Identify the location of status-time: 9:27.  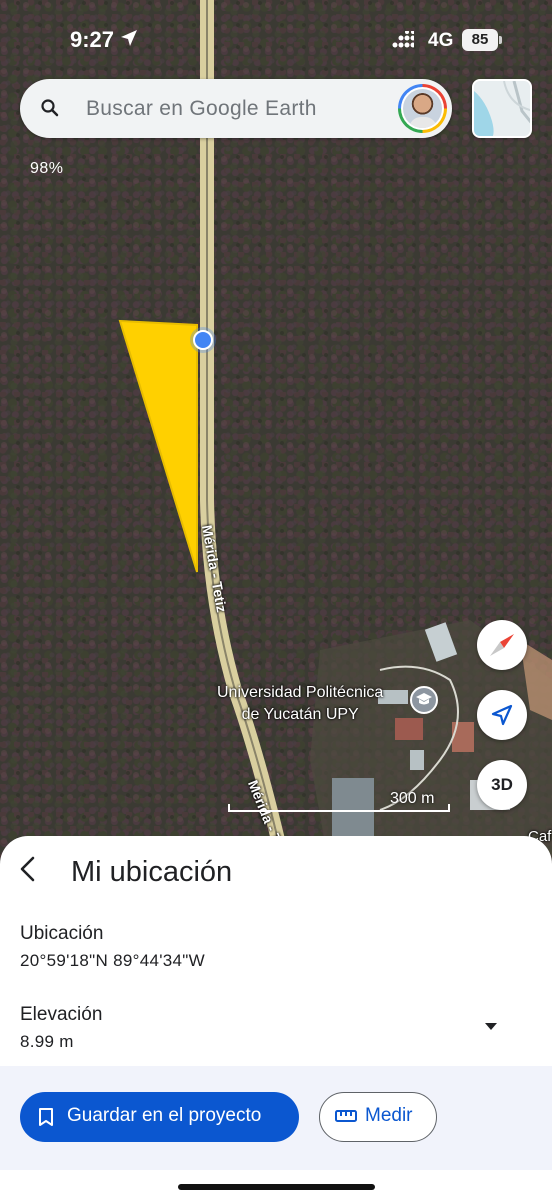
(92, 39).